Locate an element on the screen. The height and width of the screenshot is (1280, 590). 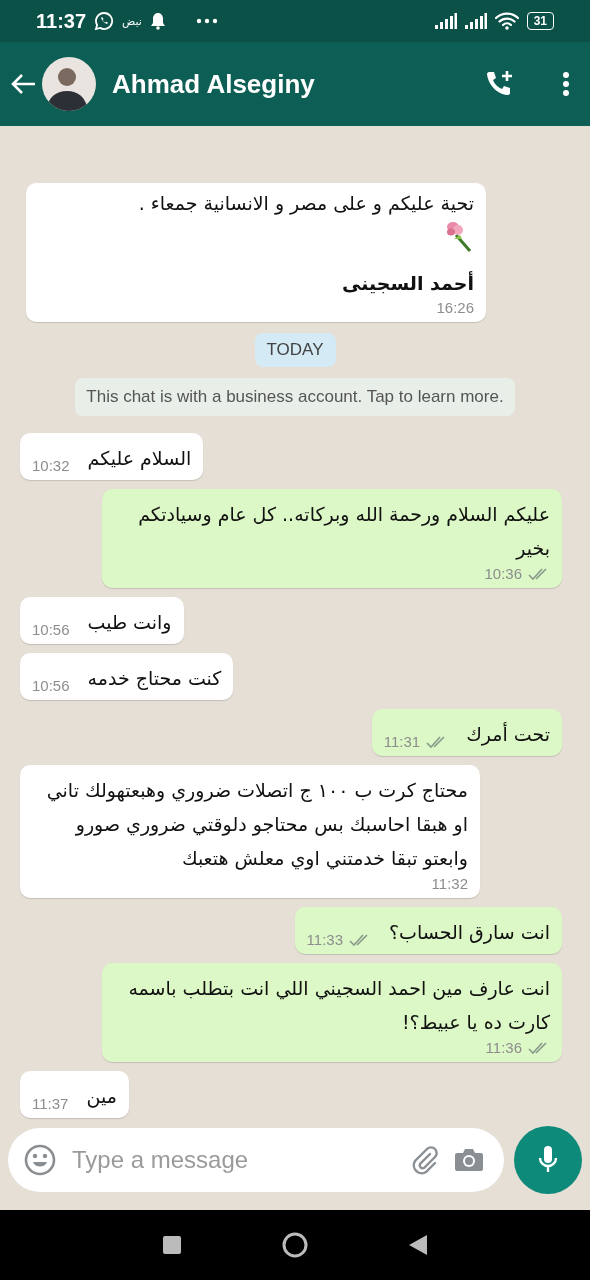
message-time: 11:32 is located at coordinates (449, 884).